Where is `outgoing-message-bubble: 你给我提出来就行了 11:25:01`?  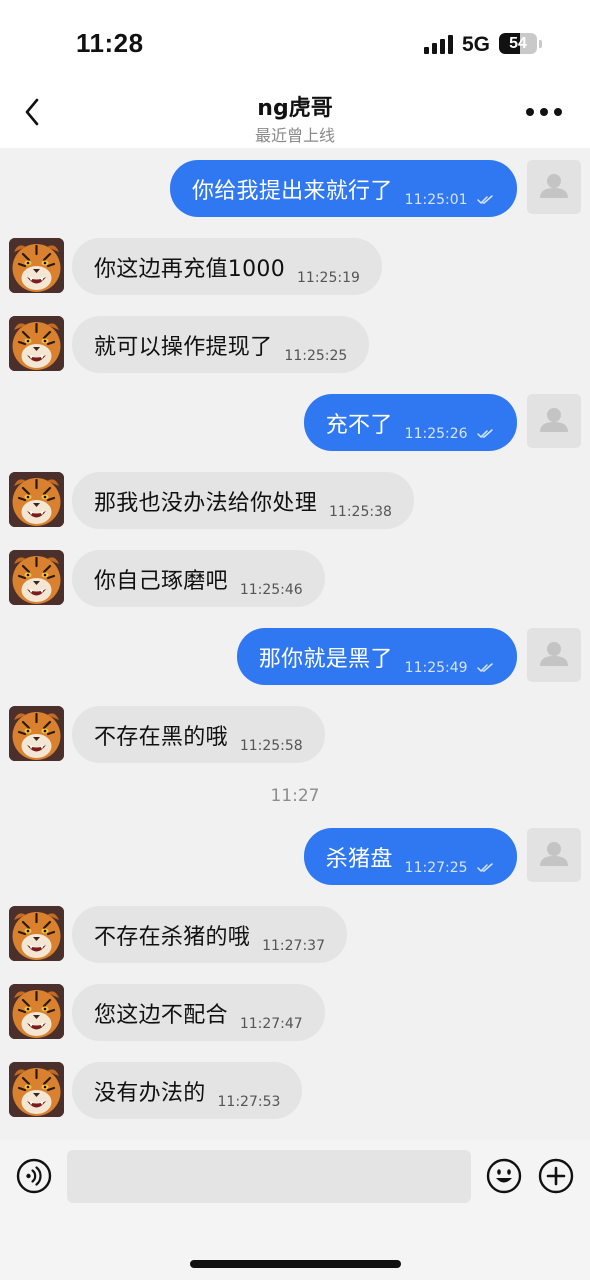 outgoing-message-bubble: 你给我提出来就行了 11:25:01 is located at coordinates (343, 188).